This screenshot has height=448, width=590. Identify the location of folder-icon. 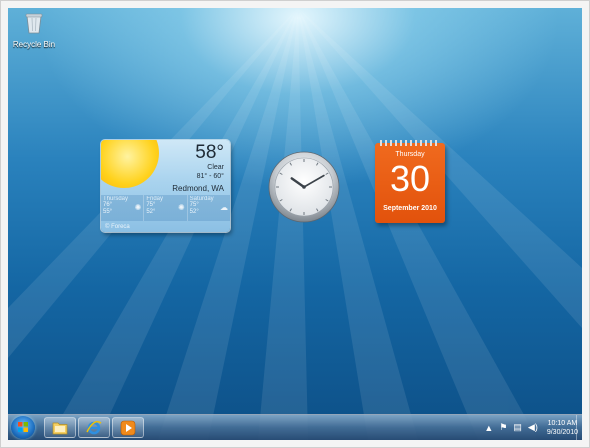
(60, 428).